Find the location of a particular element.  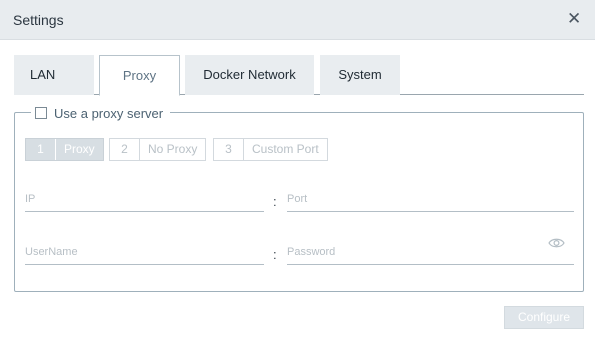

ip-input is located at coordinates (144, 196).